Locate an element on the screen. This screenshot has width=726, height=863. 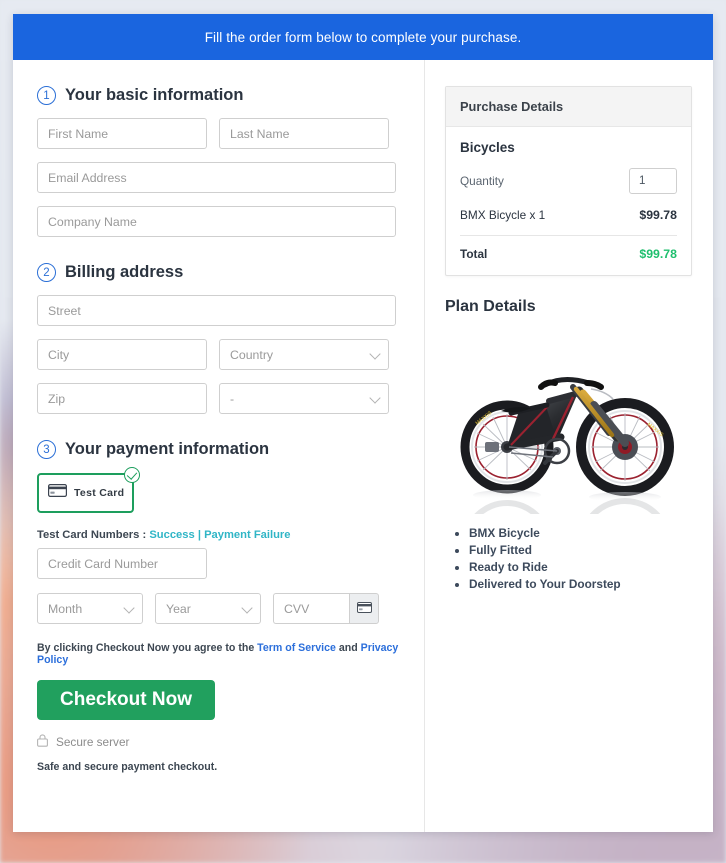
street-row: Street is located at coordinates (221, 310).